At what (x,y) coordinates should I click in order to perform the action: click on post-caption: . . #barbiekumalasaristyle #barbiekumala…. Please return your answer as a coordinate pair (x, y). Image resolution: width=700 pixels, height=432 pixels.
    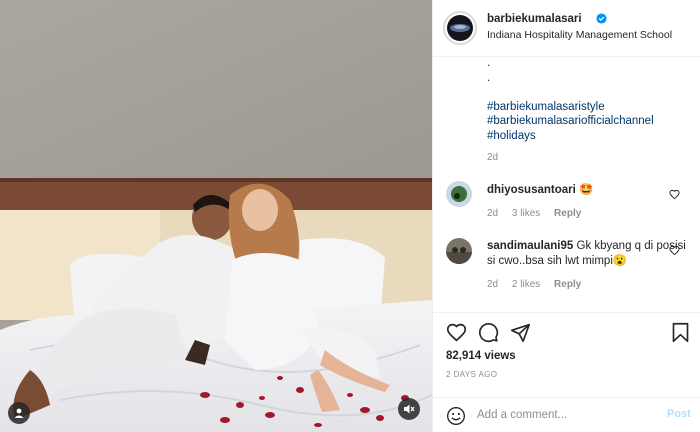
    Looking at the image, I should click on (570, 100).